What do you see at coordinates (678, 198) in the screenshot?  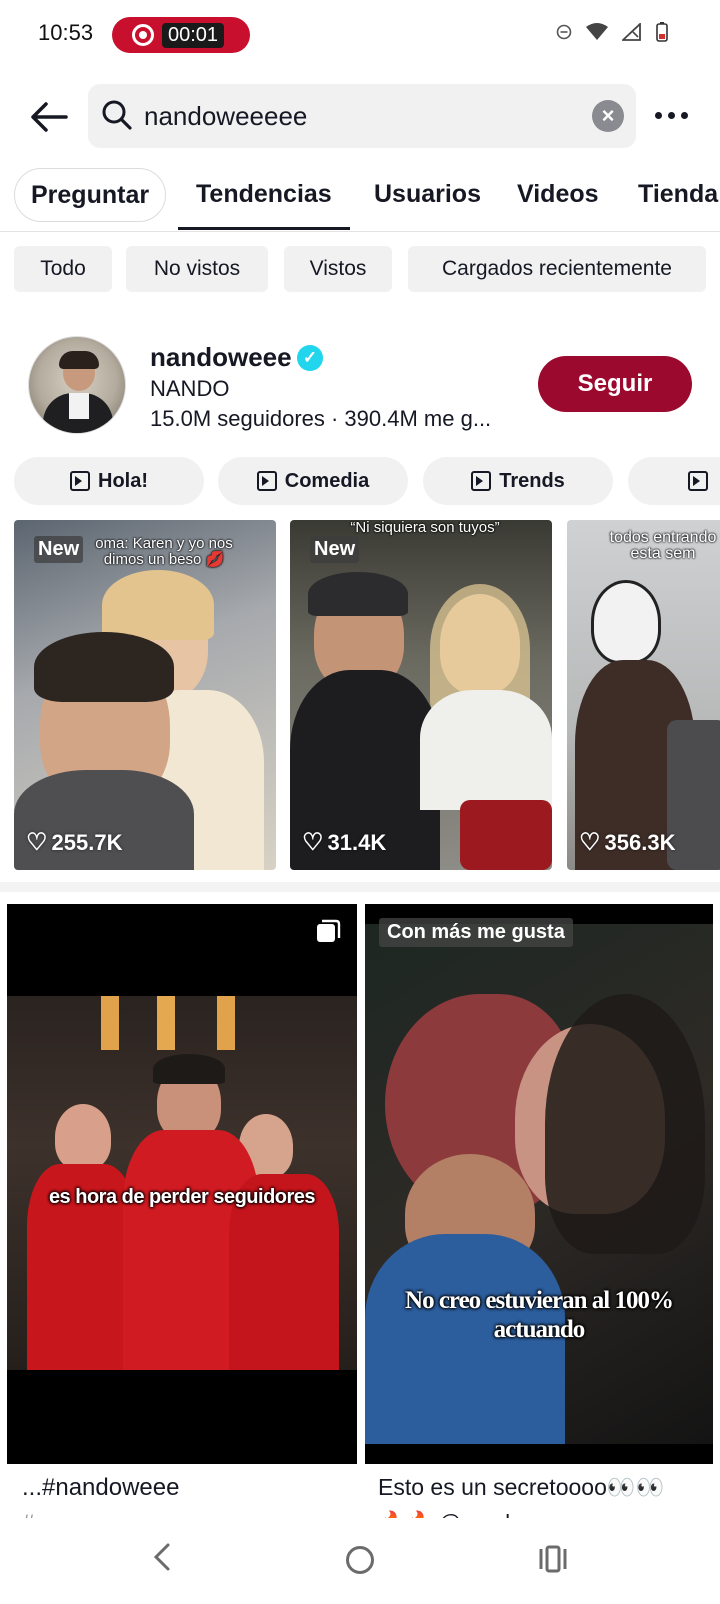 I see `tab-tienda: Tienda` at bounding box center [678, 198].